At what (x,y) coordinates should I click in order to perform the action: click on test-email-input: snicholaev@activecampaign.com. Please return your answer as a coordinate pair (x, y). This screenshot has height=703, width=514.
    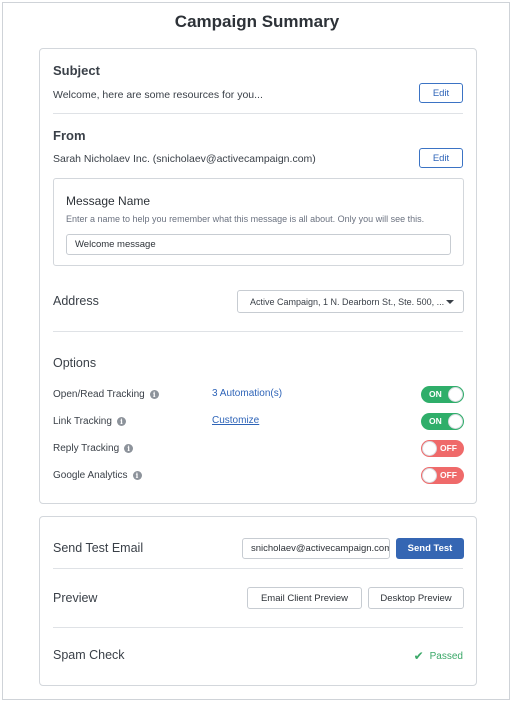
    Looking at the image, I should click on (316, 548).